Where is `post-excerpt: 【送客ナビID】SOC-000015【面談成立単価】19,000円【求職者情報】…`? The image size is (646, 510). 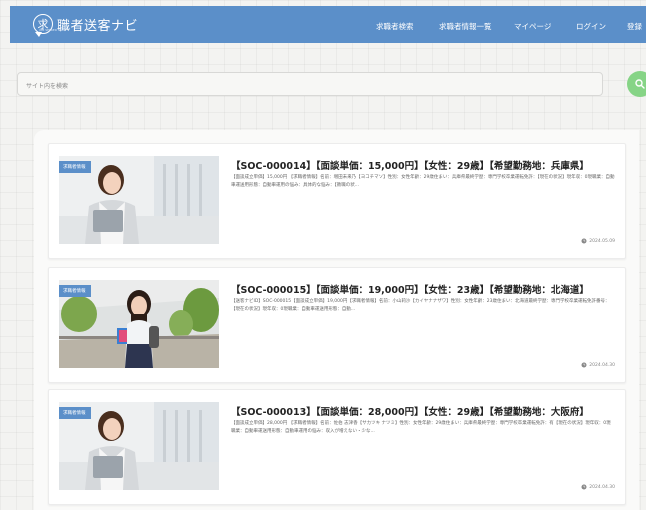 post-excerpt: 【送客ナビID】SOC-000015【面談成立単価】19,000円【求職者情報】… is located at coordinates (420, 305).